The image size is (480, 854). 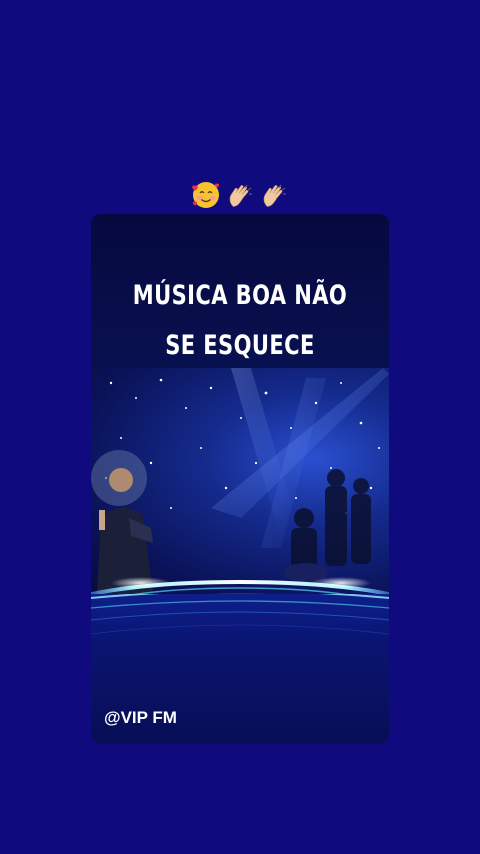 What do you see at coordinates (122, 522) in the screenshot?
I see `singer-silhouette` at bounding box center [122, 522].